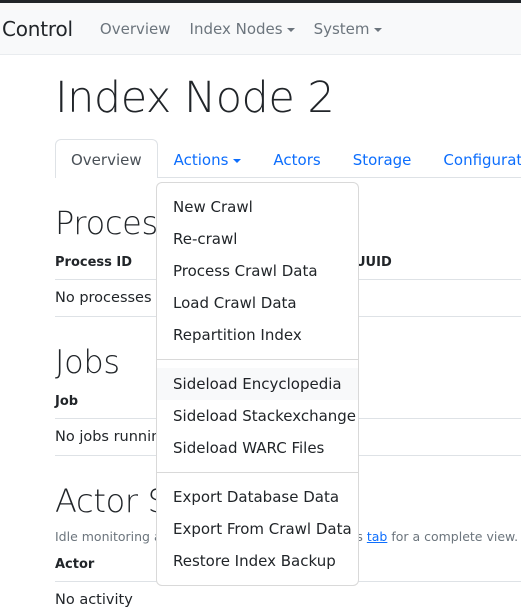  I want to click on column-header-actor-extra, so click(438, 570).